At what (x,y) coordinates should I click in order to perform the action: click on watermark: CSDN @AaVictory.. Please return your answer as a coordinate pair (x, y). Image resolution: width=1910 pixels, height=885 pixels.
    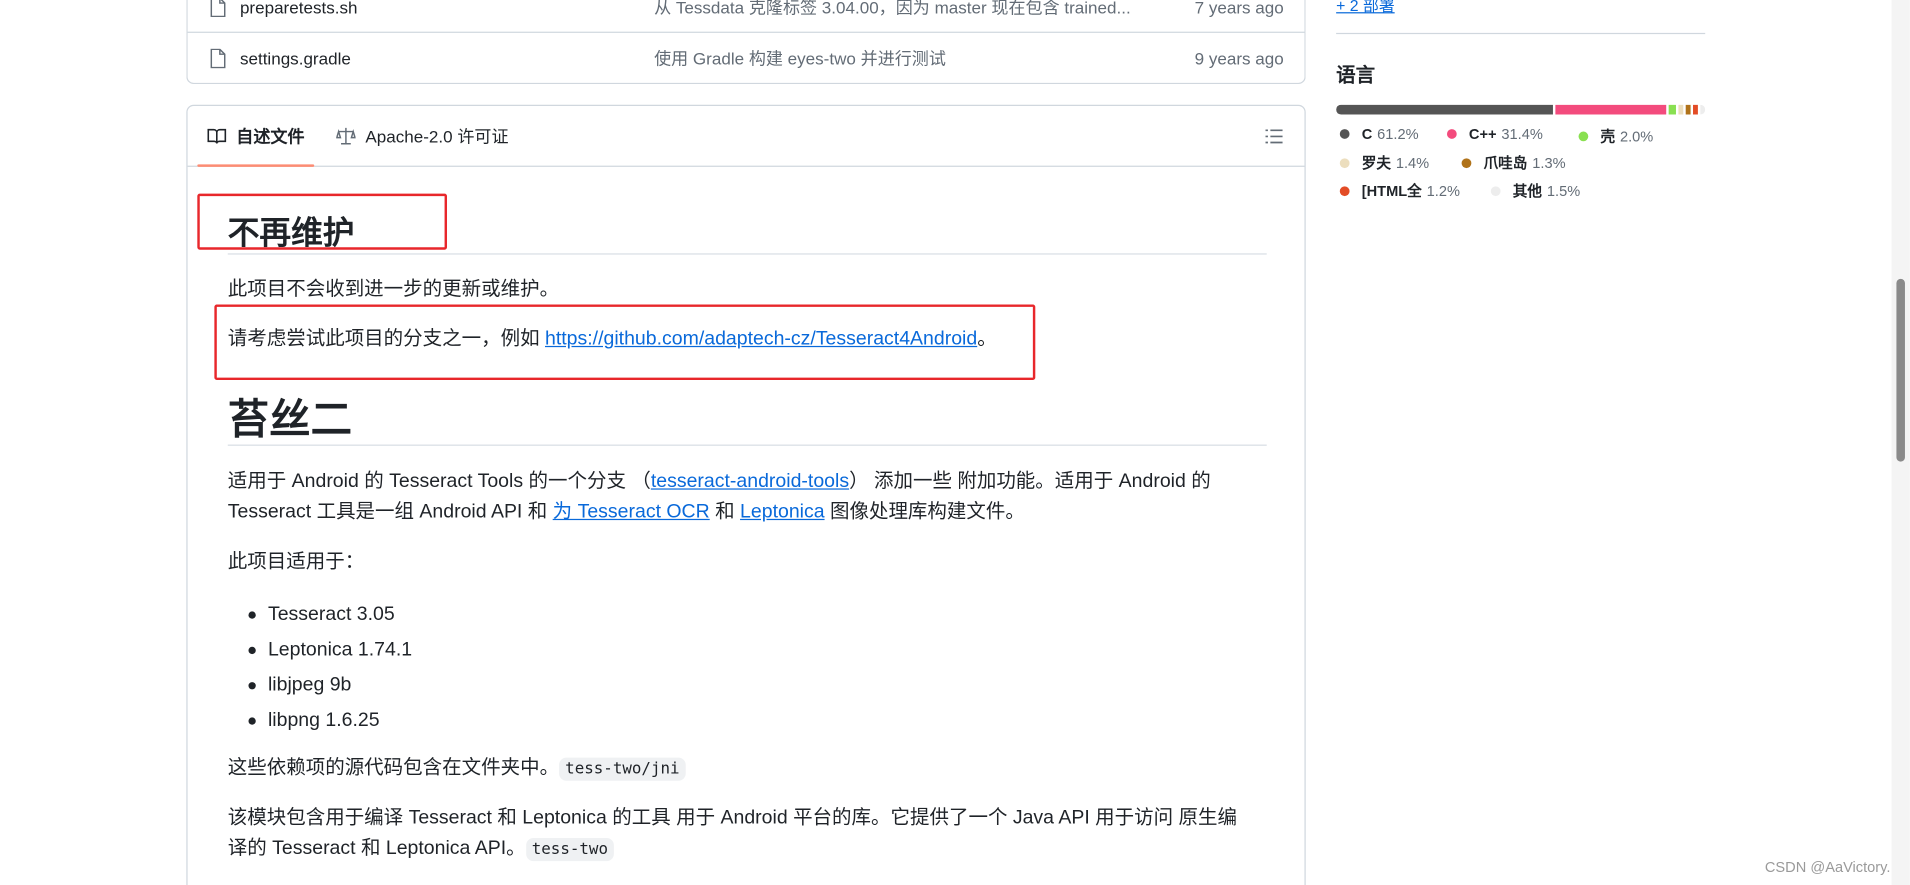
    Looking at the image, I should click on (1827, 867).